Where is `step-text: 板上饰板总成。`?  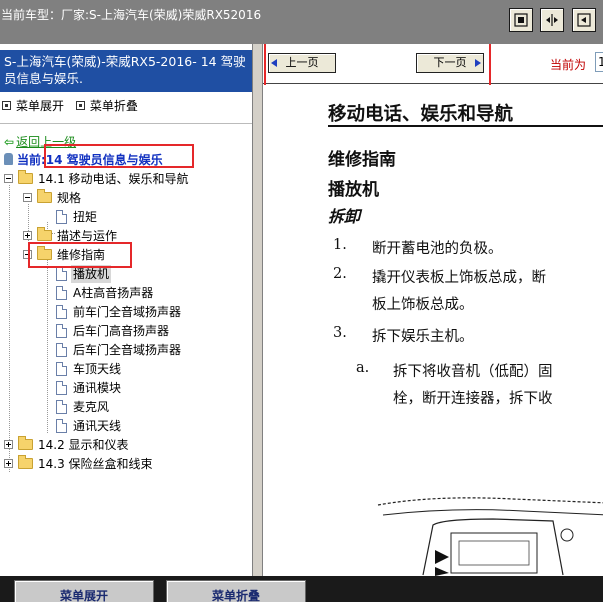
step-text: 板上饰板总成。 is located at coordinates (423, 305).